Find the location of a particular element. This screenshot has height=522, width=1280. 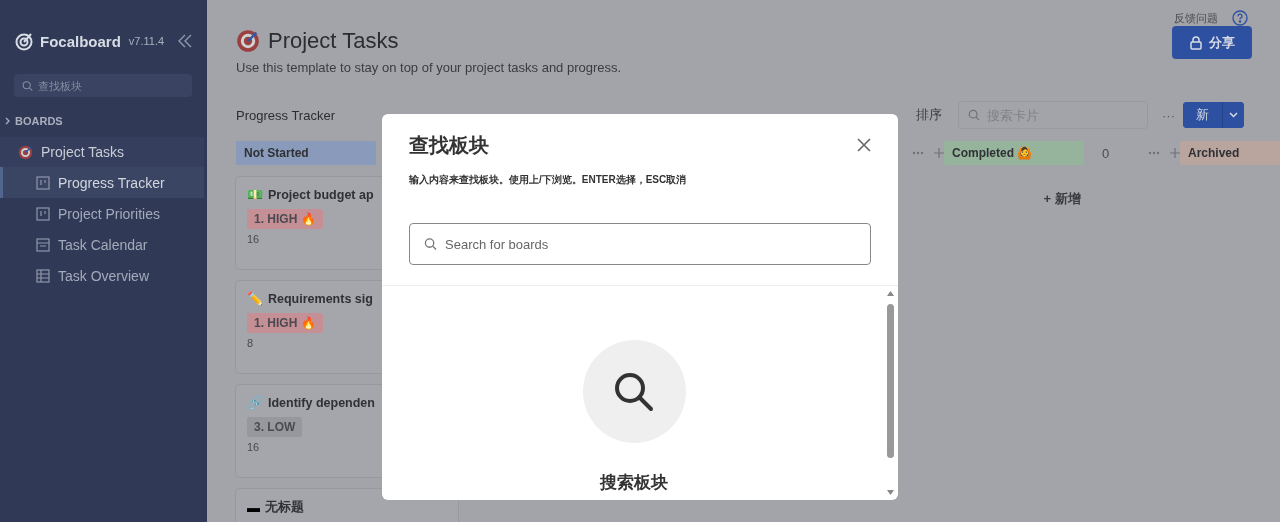

help-icon is located at coordinates (1240, 18).